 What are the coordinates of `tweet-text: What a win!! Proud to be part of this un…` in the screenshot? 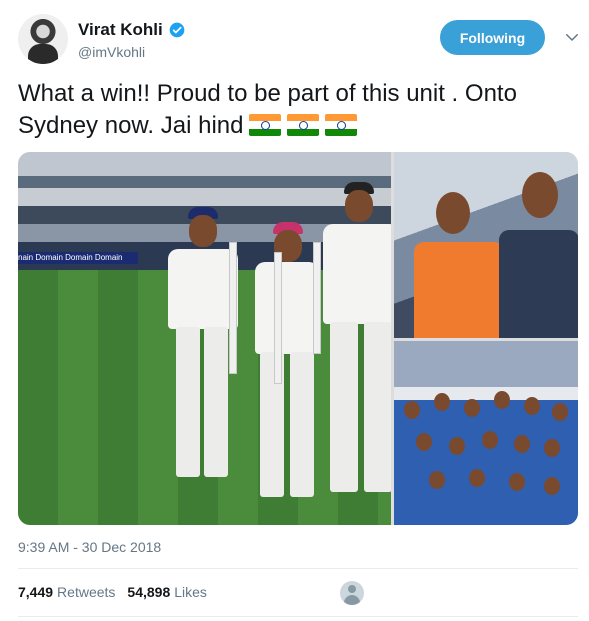 It's located at (298, 110).